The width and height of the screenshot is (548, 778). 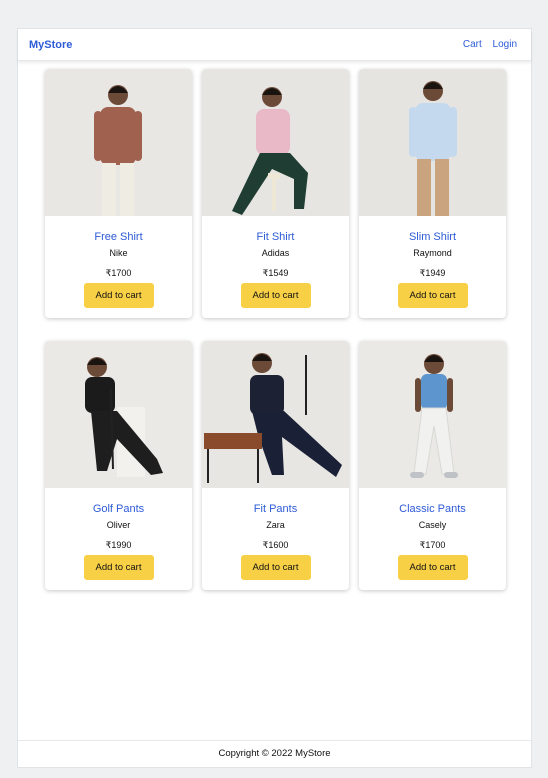 What do you see at coordinates (275, 253) in the screenshot?
I see `product-brand: Adidas` at bounding box center [275, 253].